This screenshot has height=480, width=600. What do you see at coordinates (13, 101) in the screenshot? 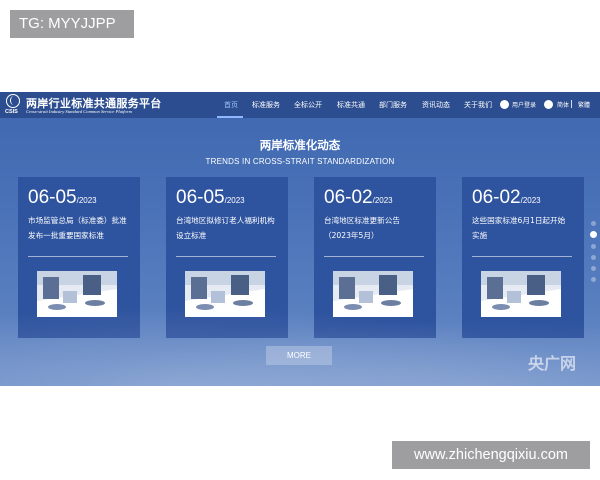
I see `csis-logo-icon` at bounding box center [13, 101].